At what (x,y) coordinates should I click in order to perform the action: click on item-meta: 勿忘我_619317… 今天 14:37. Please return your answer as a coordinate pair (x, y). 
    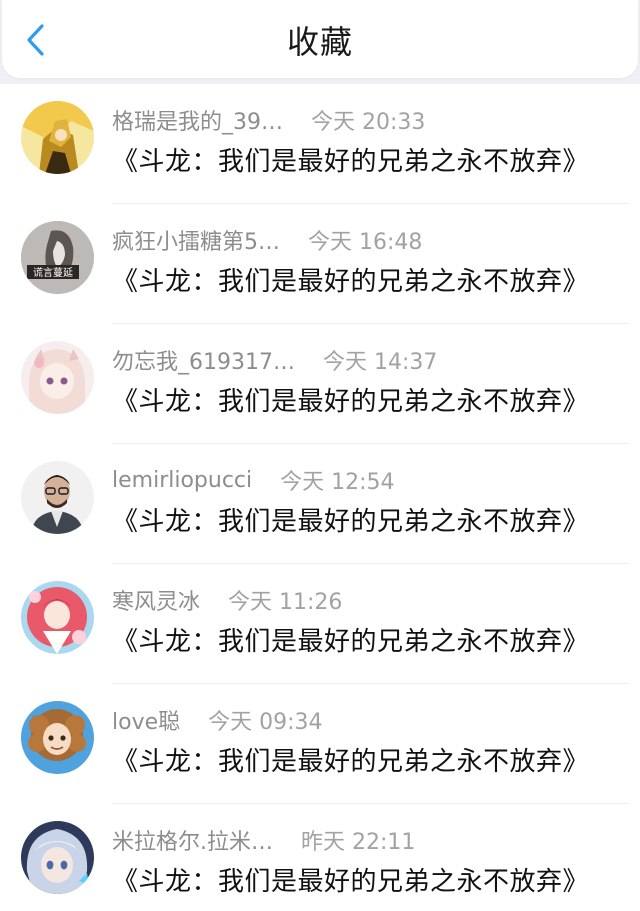
    Looking at the image, I should click on (274, 360).